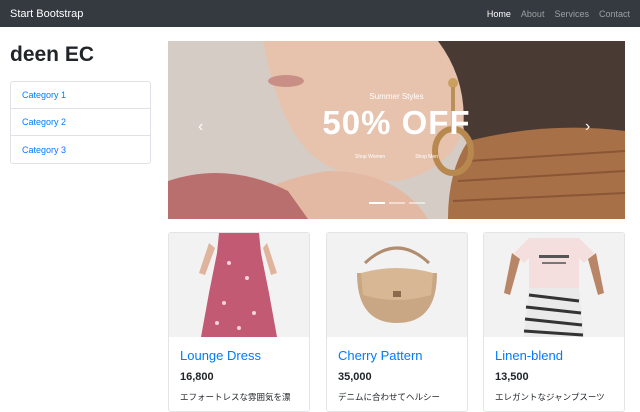 This screenshot has width=640, height=412. I want to click on floral-dress-image, so click(239, 285).